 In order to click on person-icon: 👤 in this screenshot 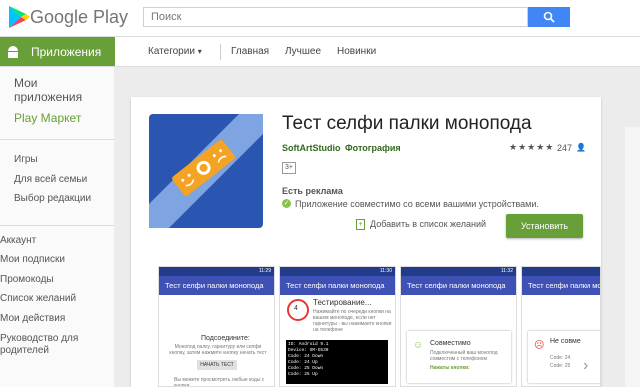, I will do `click(581, 147)`.